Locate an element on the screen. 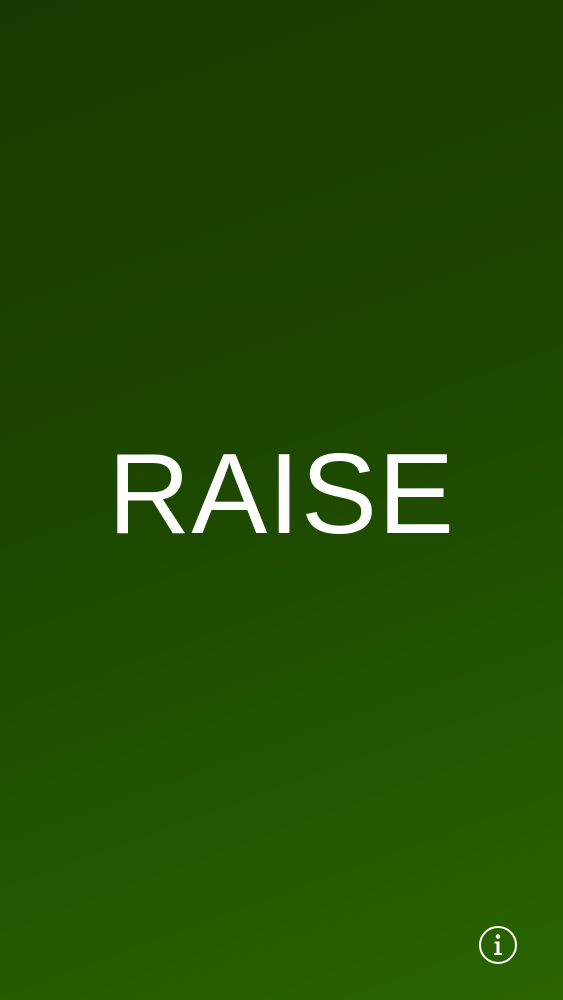  info-button is located at coordinates (498, 945).